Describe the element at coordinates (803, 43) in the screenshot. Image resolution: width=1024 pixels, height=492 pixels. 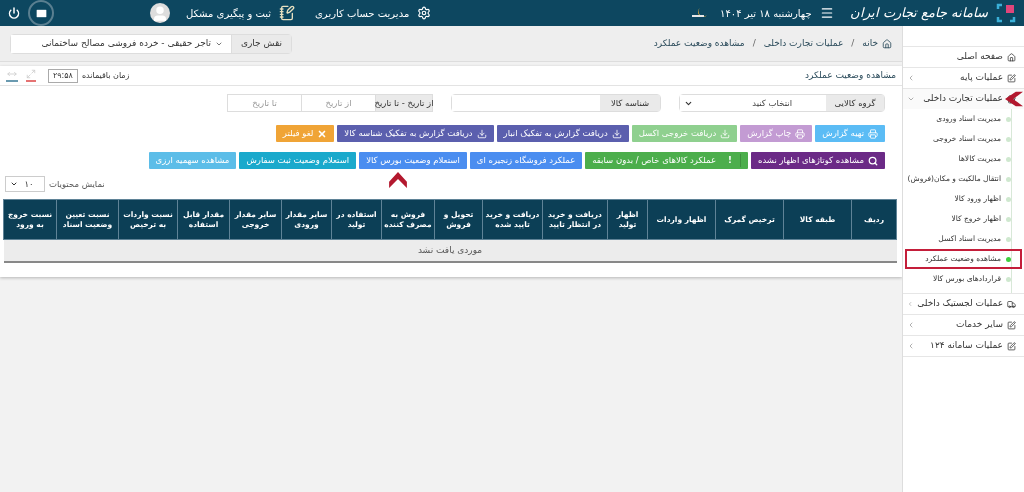
I see `breadcrumb-link: عملیات تجارت داخلی` at that location.